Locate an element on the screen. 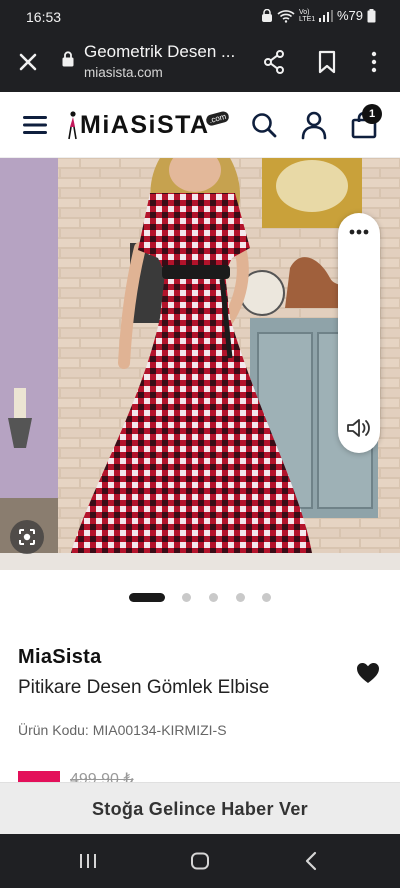 This screenshot has height=888, width=400. lock-screen-icon is located at coordinates (266, 15).